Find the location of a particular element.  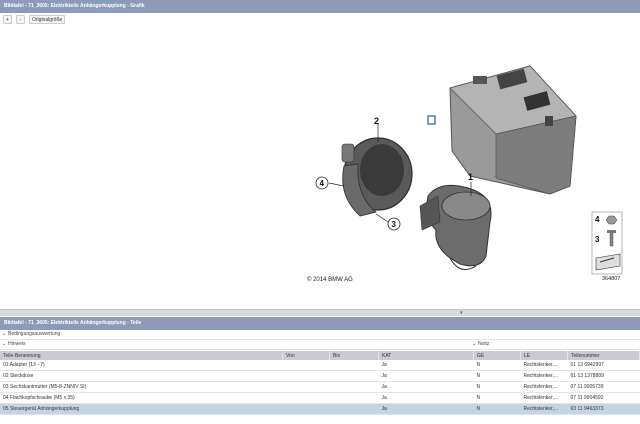

callout-4-label: 4 is located at coordinates (322, 183).